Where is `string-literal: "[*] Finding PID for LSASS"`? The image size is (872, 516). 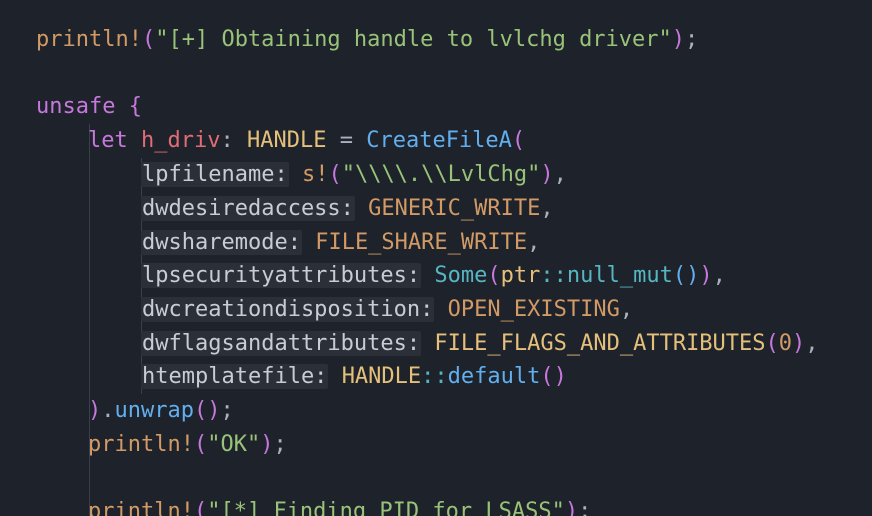 string-literal: "[*] Finding PID for LSASS" is located at coordinates (386, 507).